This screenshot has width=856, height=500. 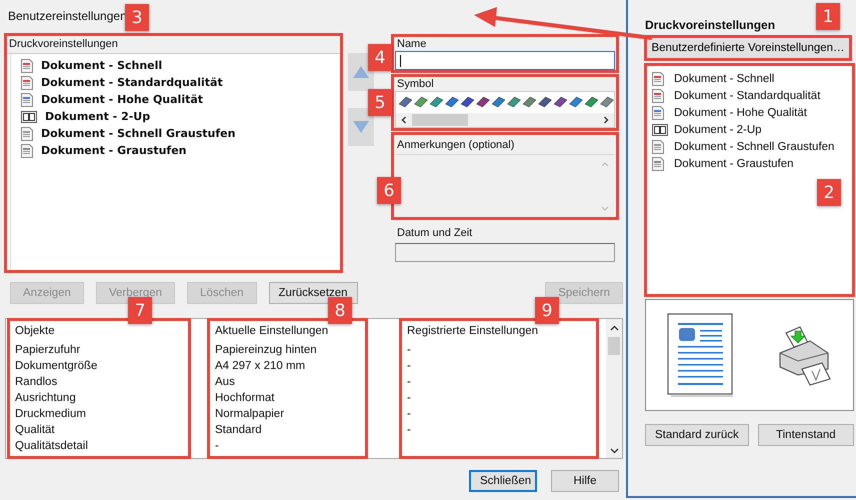 What do you see at coordinates (67, 16) in the screenshot?
I see `dialog-title: Benutzereinstellungen` at bounding box center [67, 16].